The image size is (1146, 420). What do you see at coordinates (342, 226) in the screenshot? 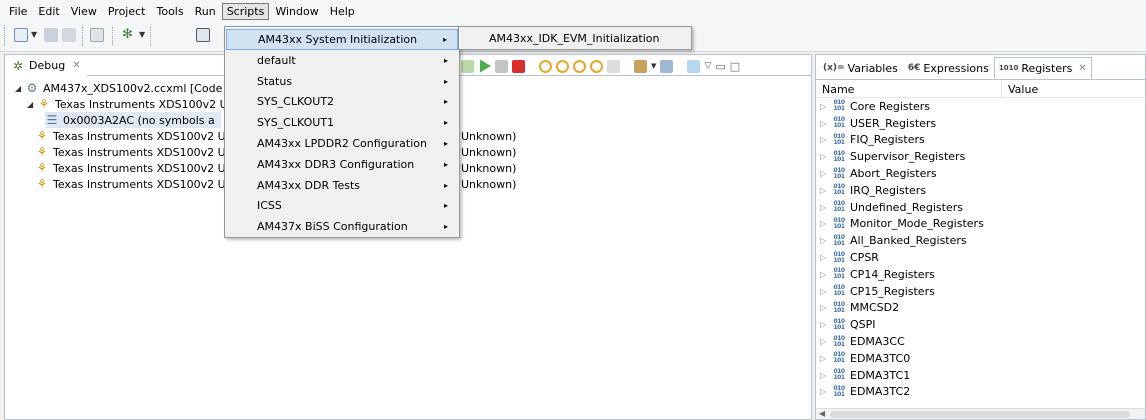
I see `menu-item-am437x-biss-configuration: AM437x BiSS Configuration ▸` at bounding box center [342, 226].